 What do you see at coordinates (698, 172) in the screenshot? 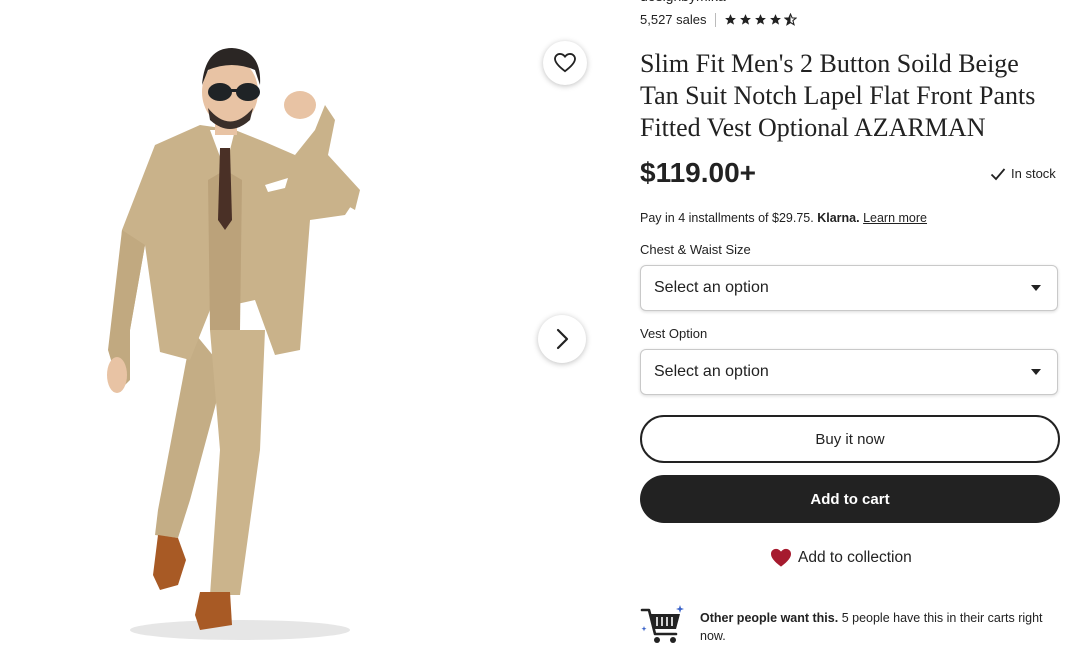
I see `price: $119.00+` at bounding box center [698, 172].